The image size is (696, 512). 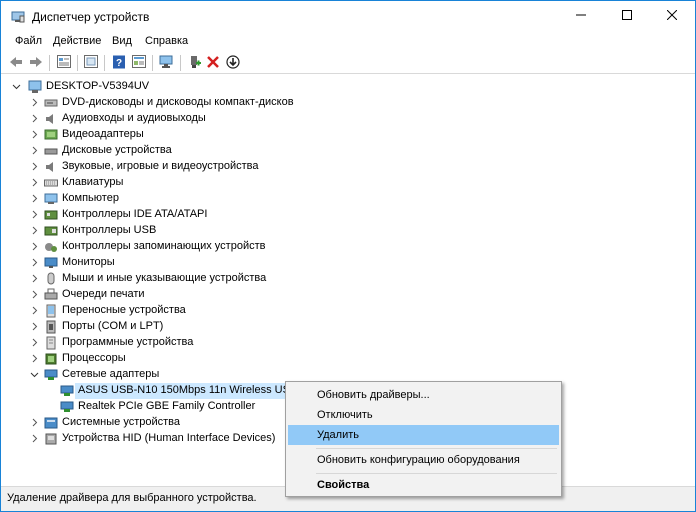 I want to click on tree-category: Порты (COM и LPT), so click(x=348, y=327).